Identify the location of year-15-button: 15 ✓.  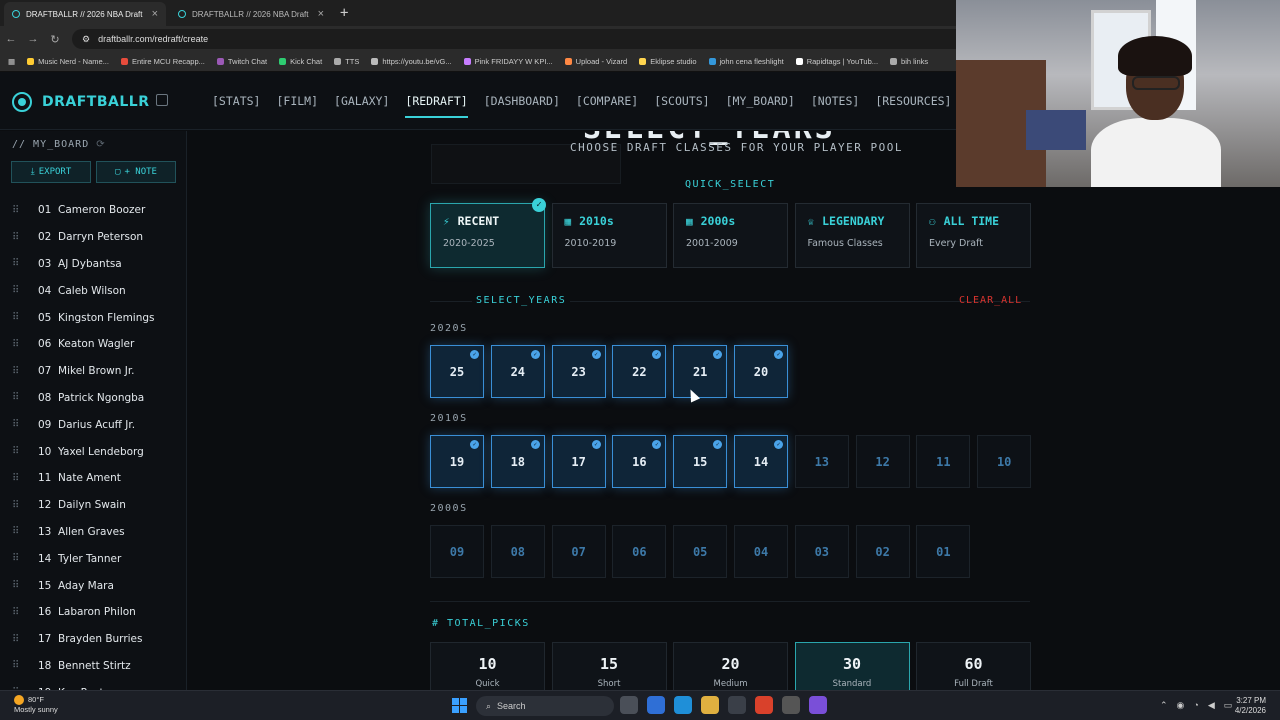
(700, 461).